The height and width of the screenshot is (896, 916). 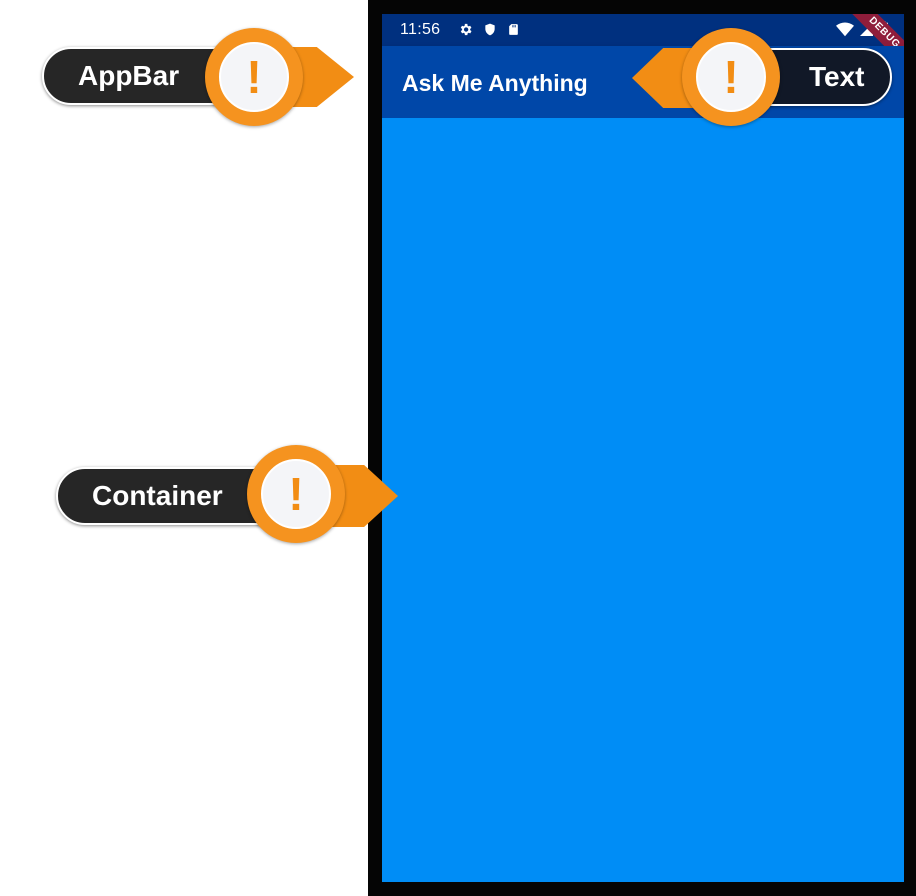 I want to click on wifi-icon, so click(x=845, y=31).